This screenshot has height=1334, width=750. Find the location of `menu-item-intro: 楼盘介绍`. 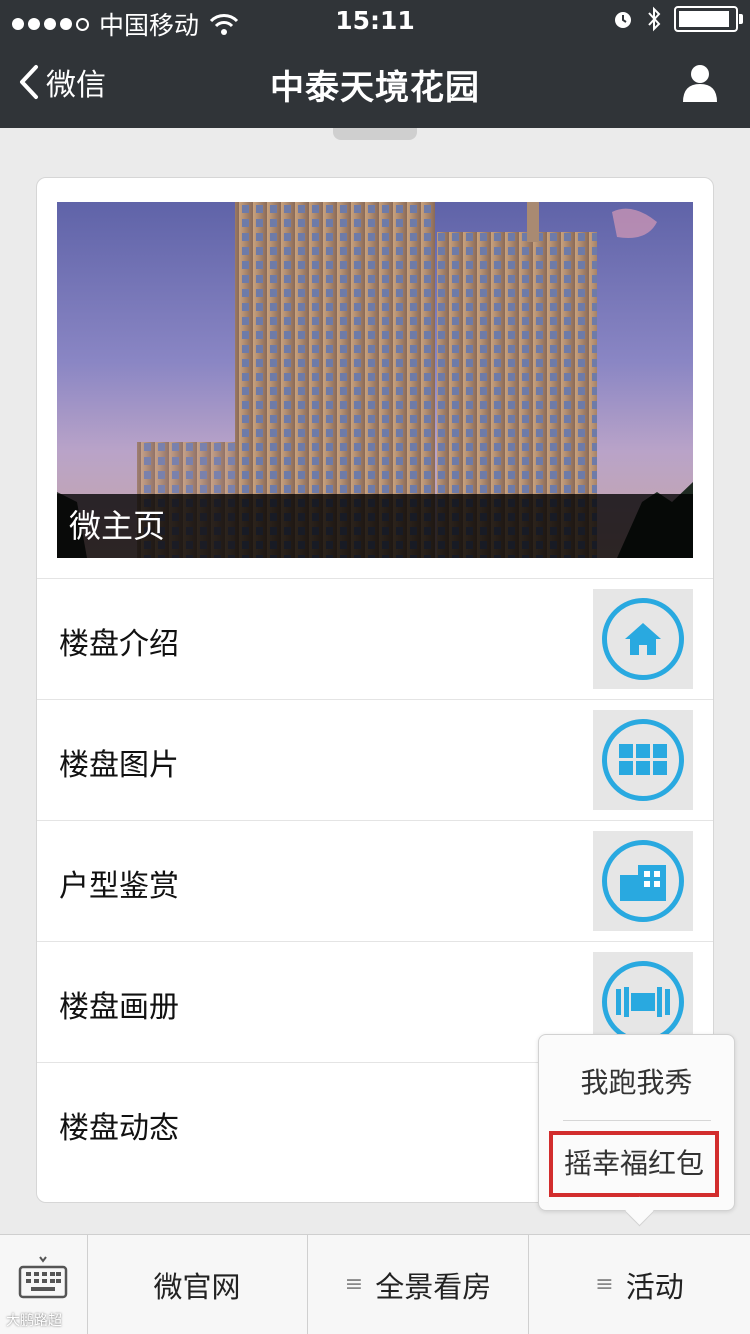

menu-item-intro: 楼盘介绍 is located at coordinates (375, 638).